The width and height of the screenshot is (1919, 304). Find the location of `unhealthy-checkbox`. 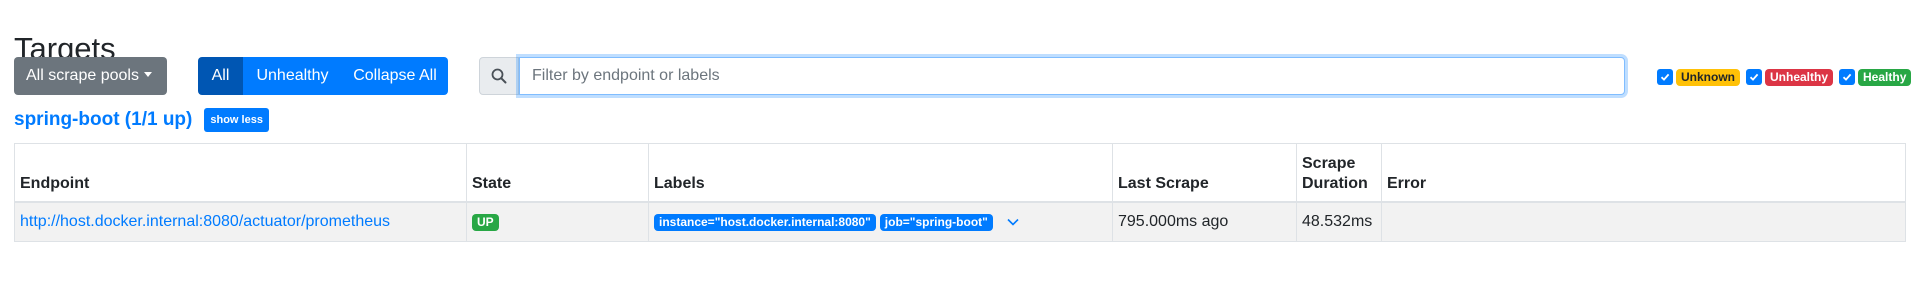

unhealthy-checkbox is located at coordinates (1754, 77).